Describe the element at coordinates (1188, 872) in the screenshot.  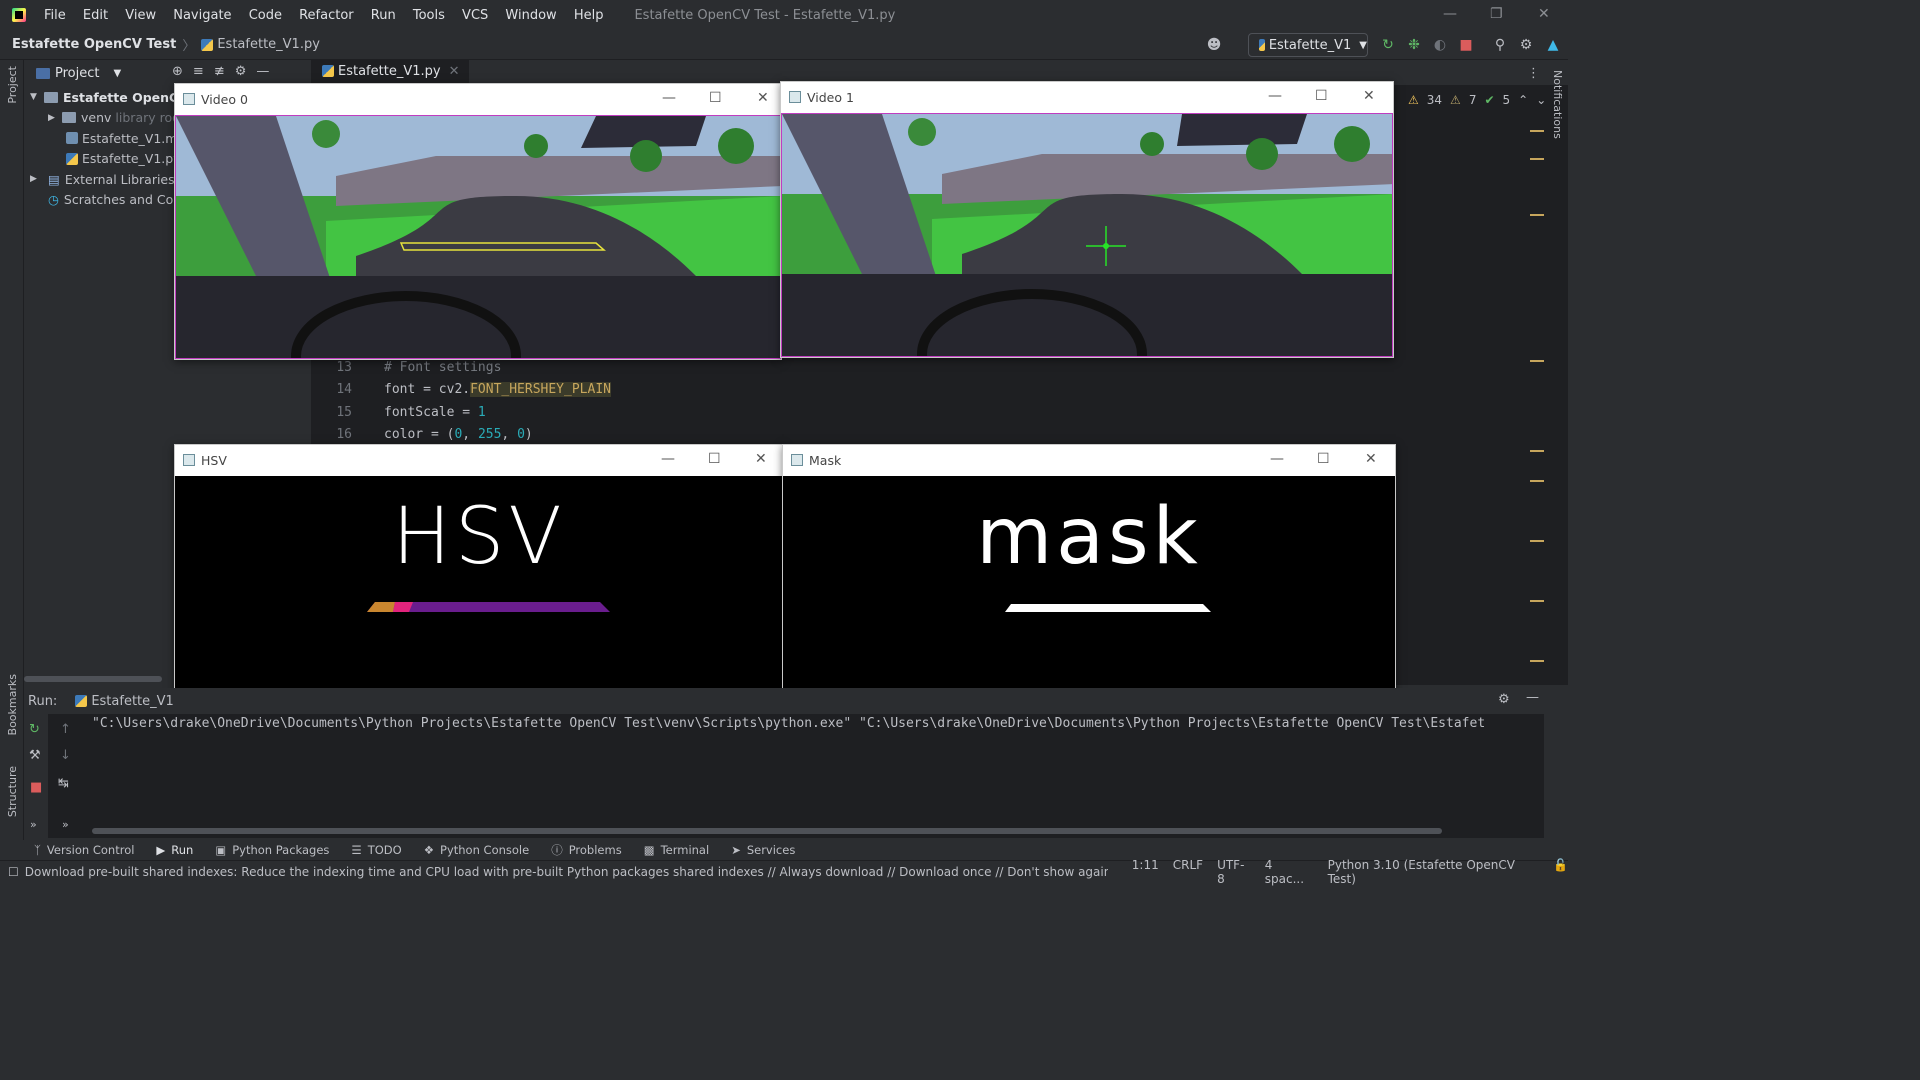
I see `line-separator: CRLF` at that location.